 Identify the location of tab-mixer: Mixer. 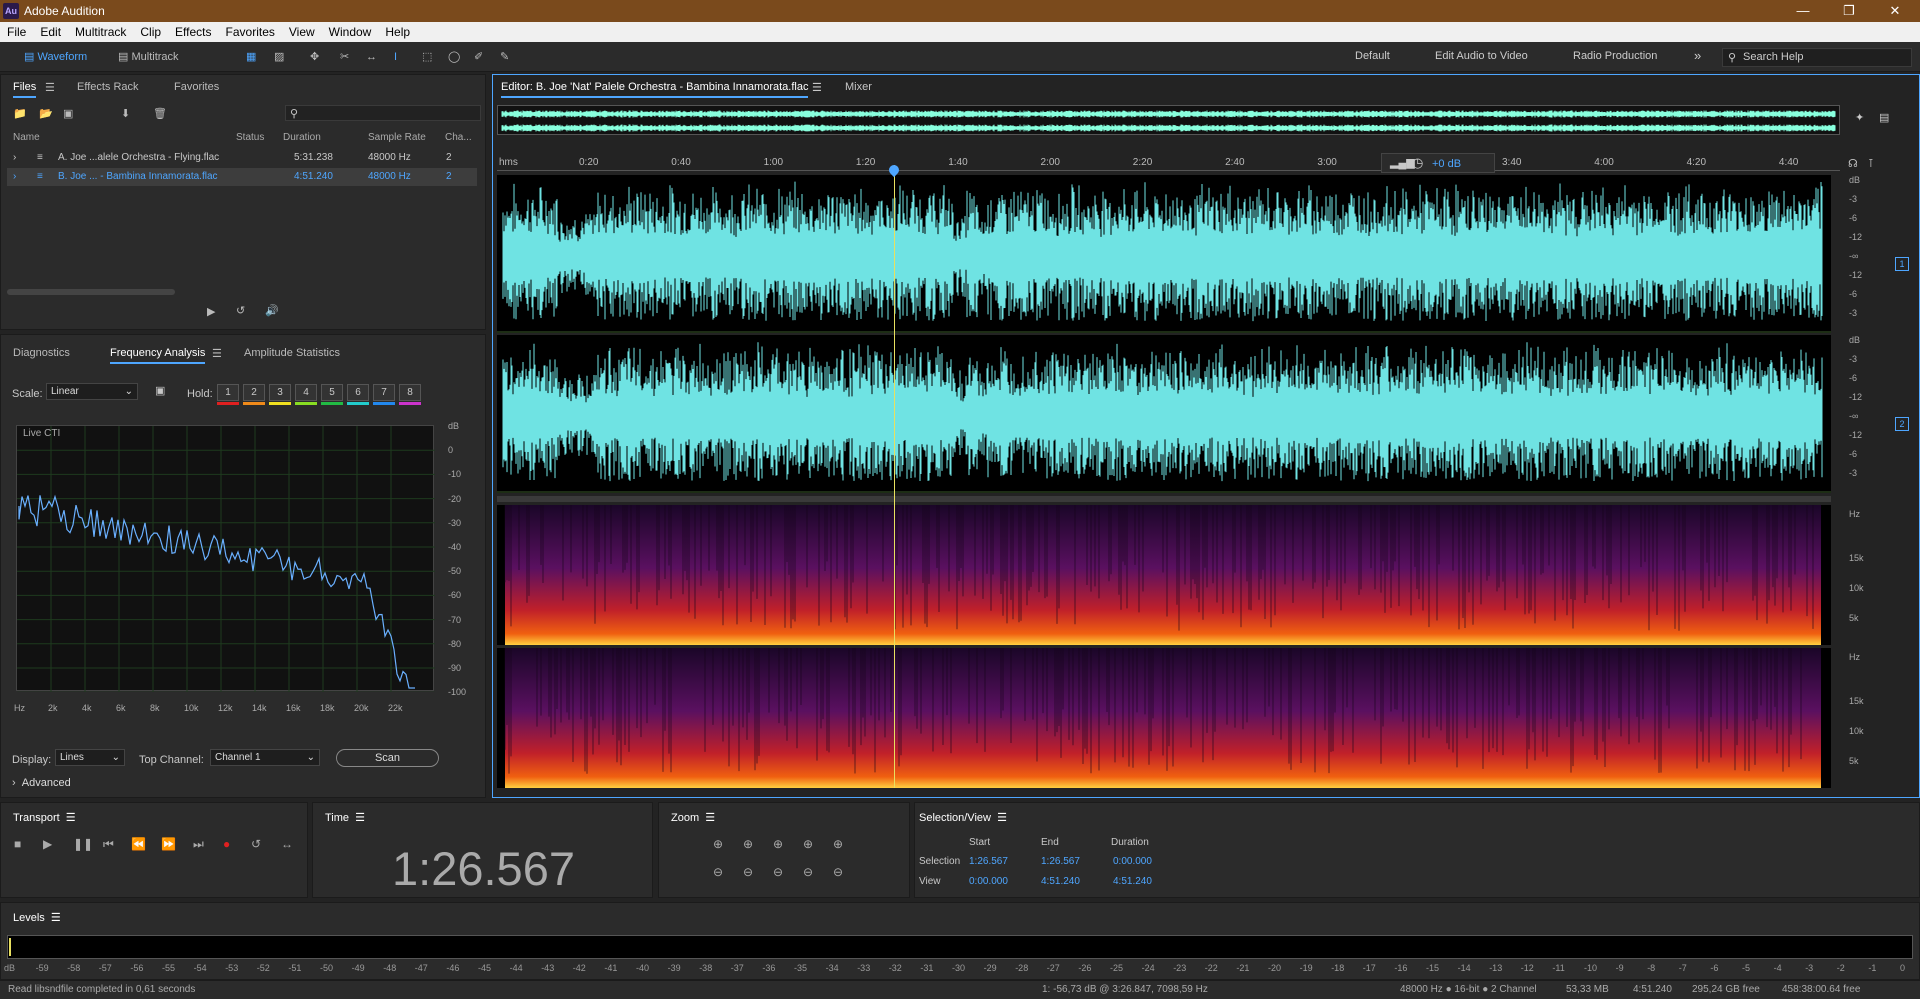
(858, 87).